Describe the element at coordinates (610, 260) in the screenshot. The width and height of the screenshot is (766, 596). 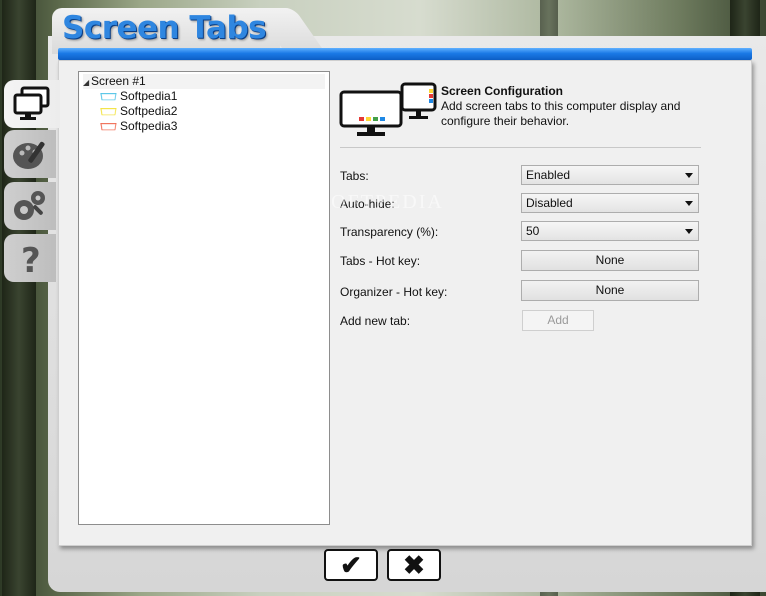
I see `tabs-hotkey-button: None` at that location.